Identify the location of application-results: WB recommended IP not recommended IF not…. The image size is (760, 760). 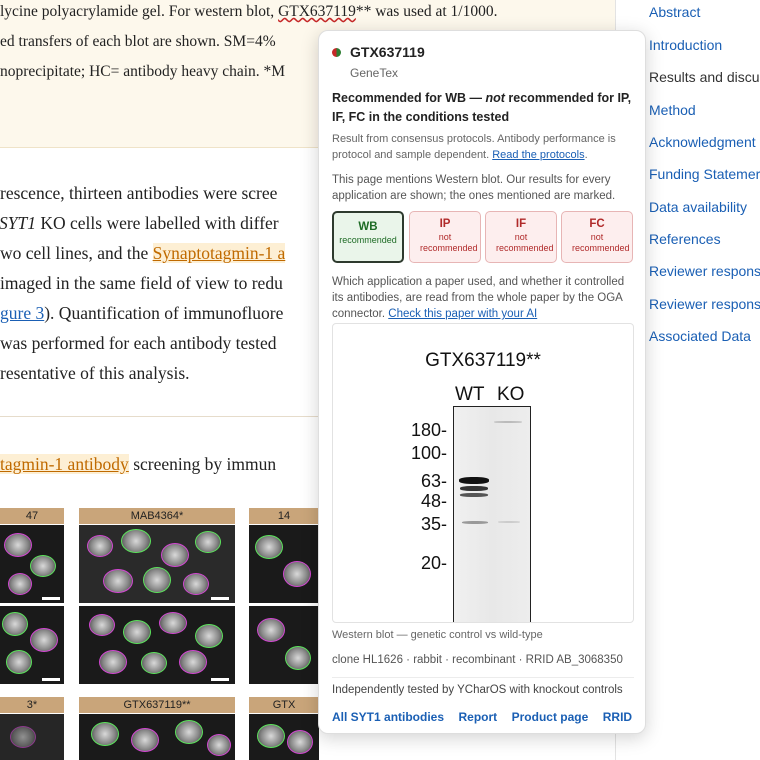
(483, 237).